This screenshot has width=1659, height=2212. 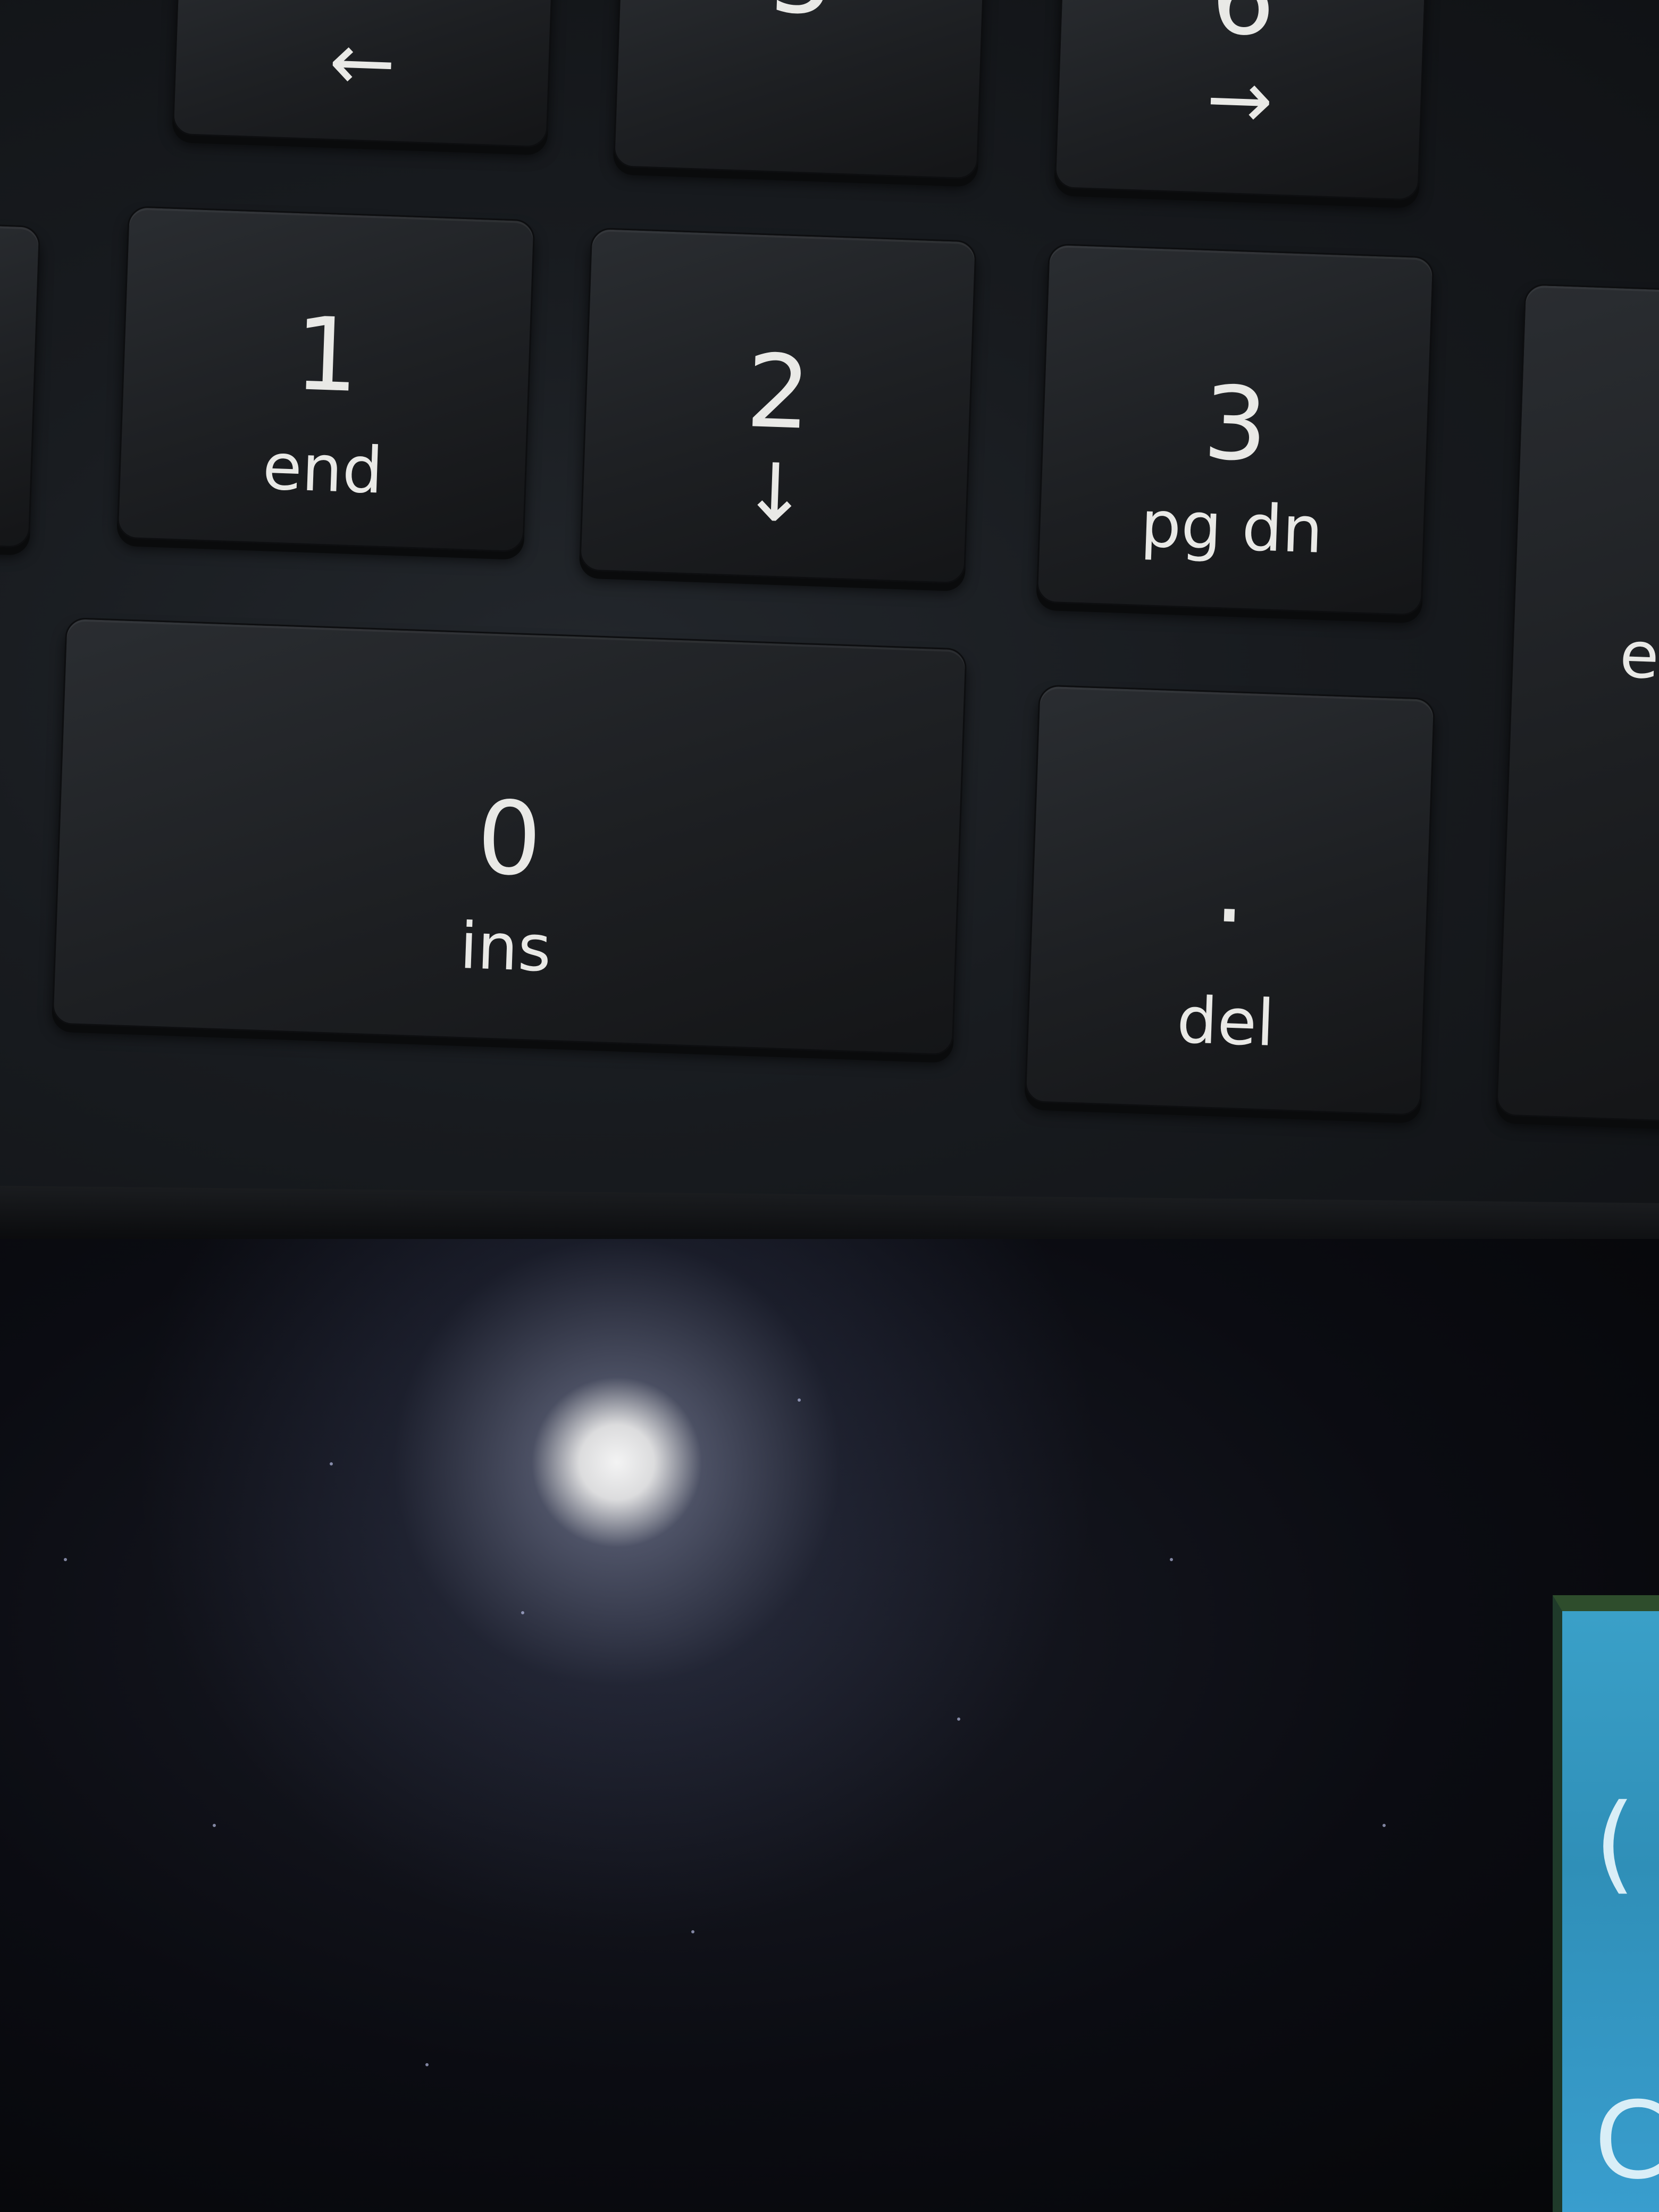 I want to click on numpad-key-4: ←, so click(x=363, y=74).